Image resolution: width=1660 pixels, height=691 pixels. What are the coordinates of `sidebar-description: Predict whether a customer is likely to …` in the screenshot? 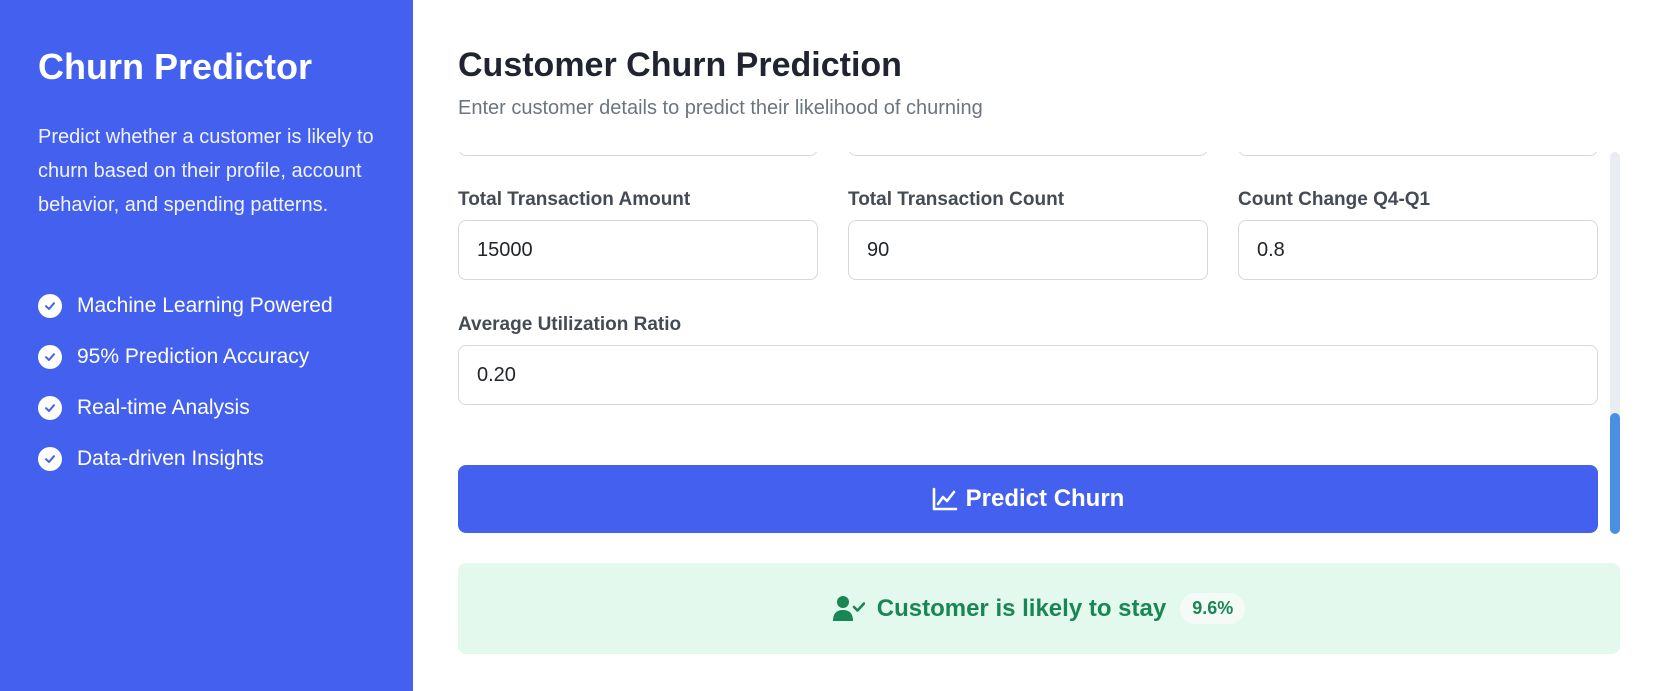 It's located at (206, 171).